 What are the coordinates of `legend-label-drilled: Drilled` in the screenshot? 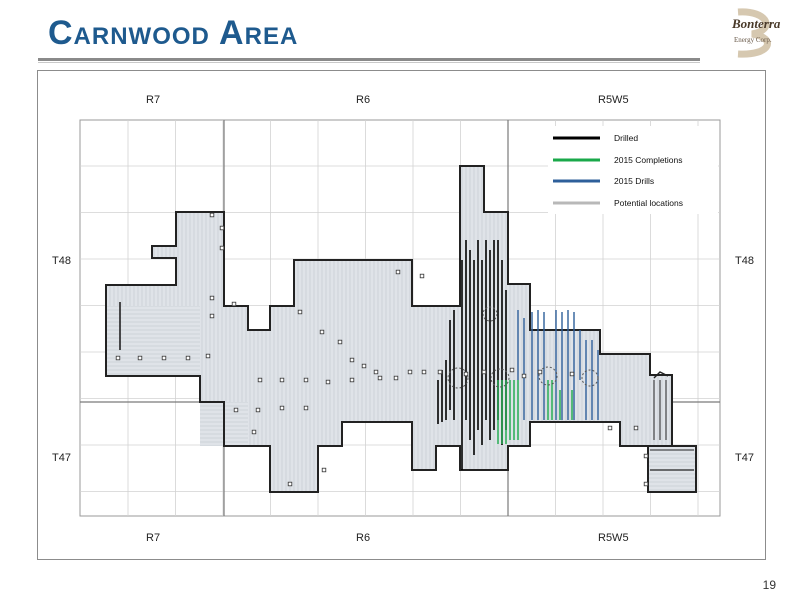 It's located at (626, 138).